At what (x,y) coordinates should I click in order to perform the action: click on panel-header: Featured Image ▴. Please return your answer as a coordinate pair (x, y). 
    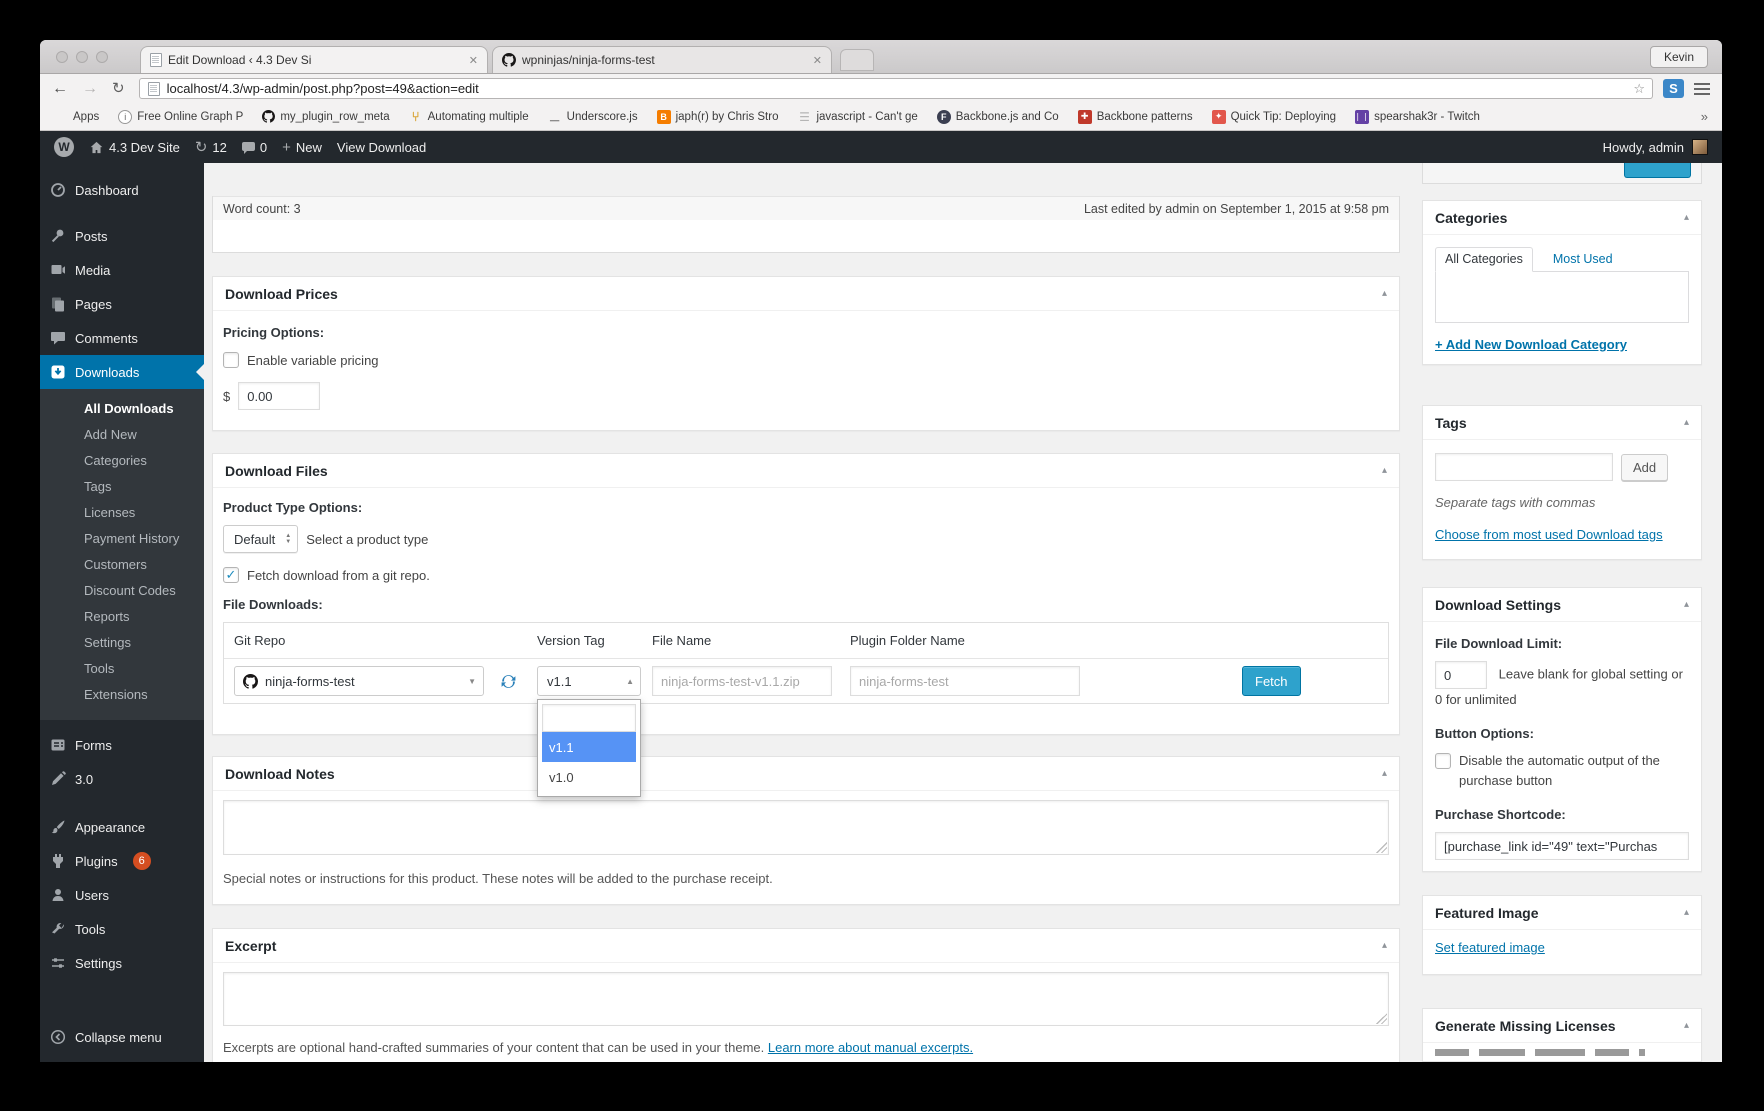
    Looking at the image, I should click on (1562, 913).